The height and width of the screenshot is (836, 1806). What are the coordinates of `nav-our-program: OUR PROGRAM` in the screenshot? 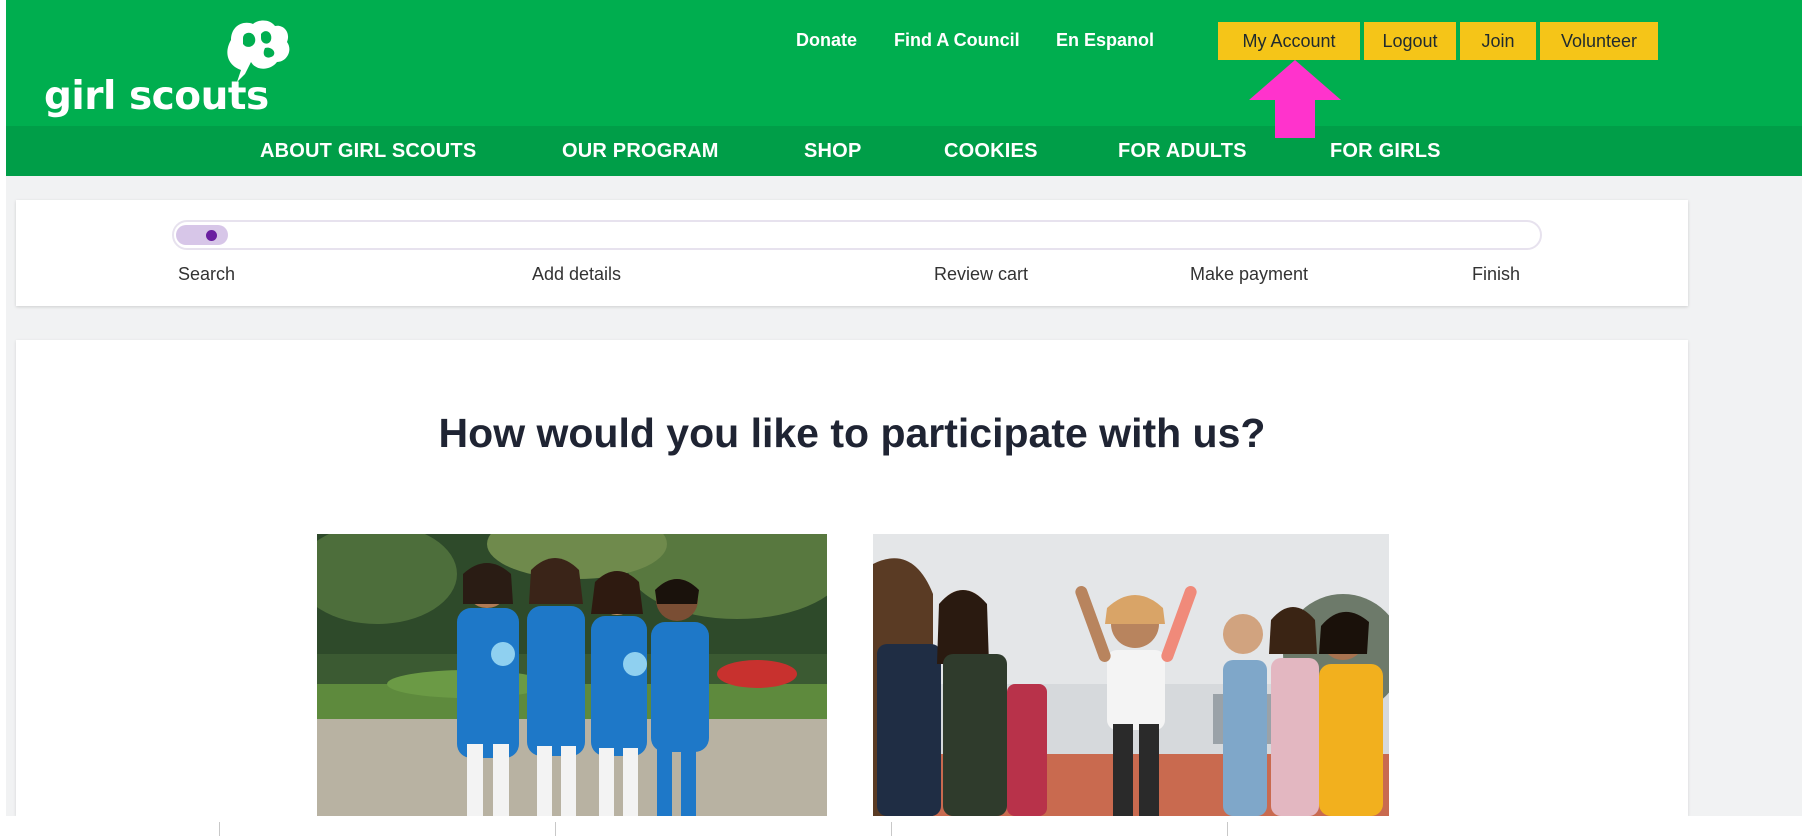 It's located at (640, 151).